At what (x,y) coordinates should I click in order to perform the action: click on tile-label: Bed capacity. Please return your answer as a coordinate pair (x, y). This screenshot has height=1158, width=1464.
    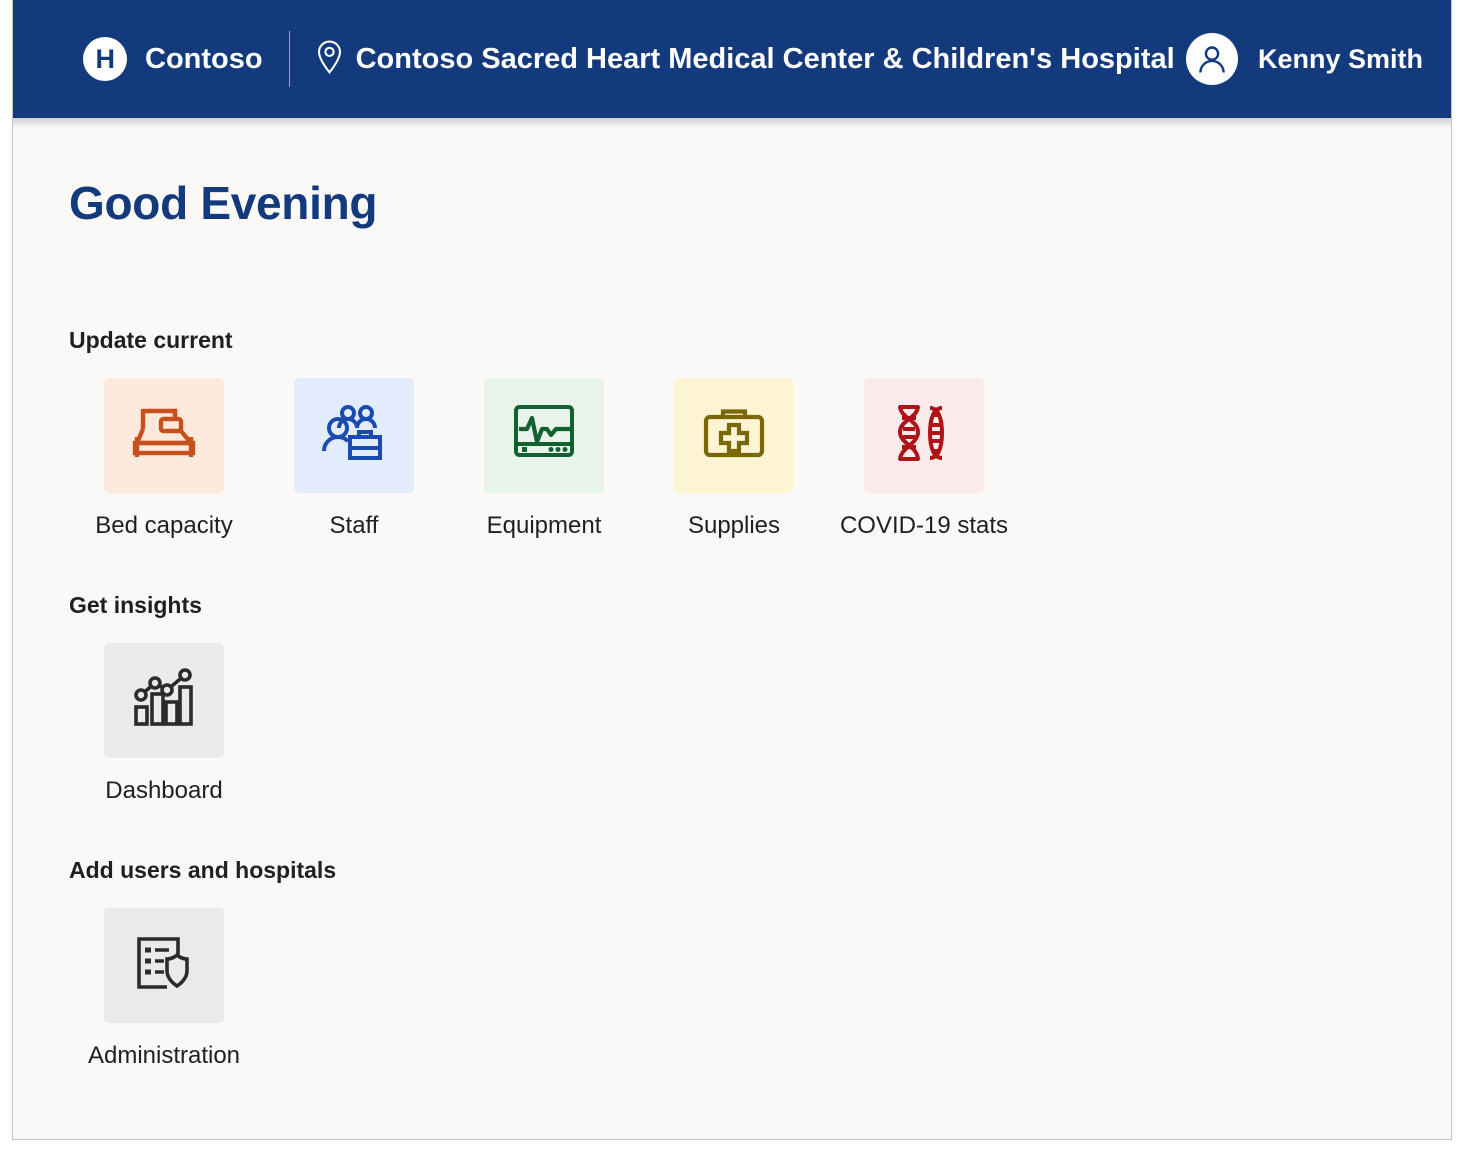
    Looking at the image, I should click on (164, 525).